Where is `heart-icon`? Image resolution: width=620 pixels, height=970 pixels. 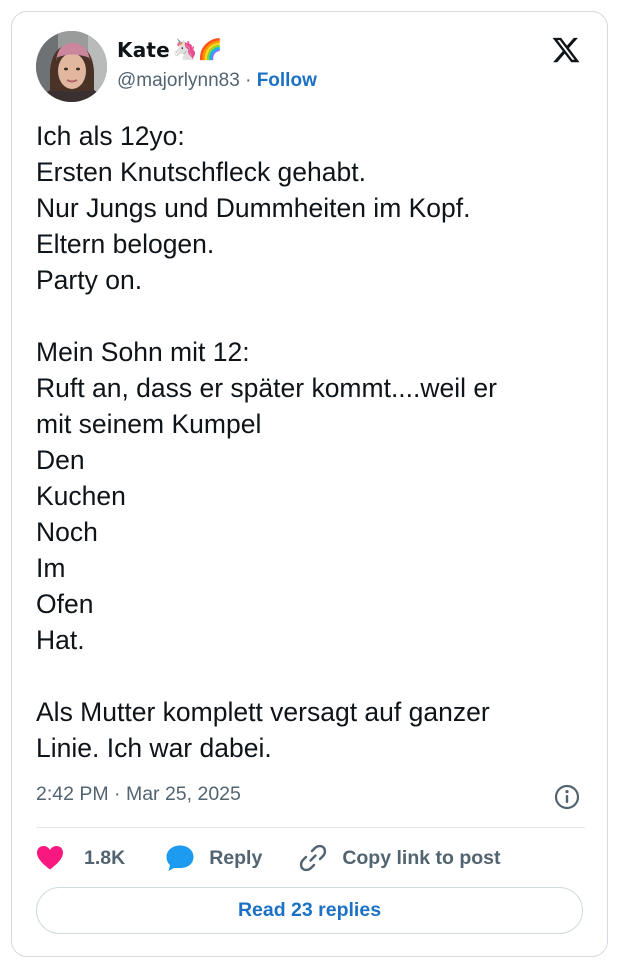 heart-icon is located at coordinates (50, 858).